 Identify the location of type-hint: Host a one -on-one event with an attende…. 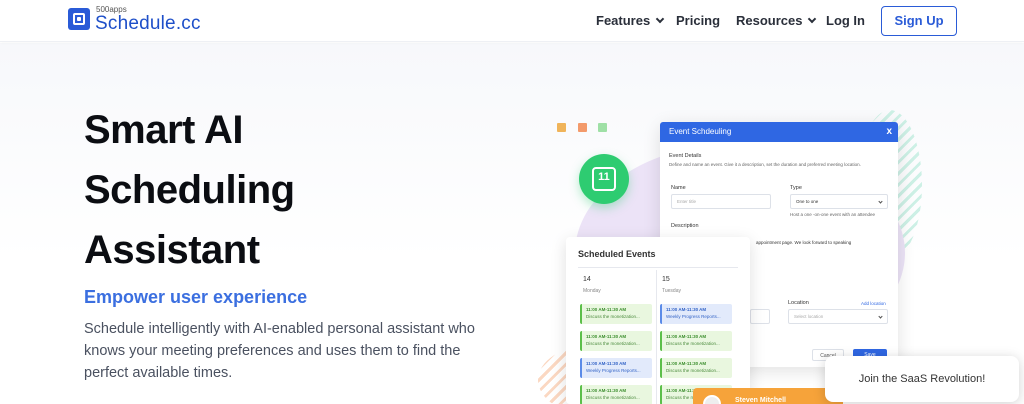
(833, 214).